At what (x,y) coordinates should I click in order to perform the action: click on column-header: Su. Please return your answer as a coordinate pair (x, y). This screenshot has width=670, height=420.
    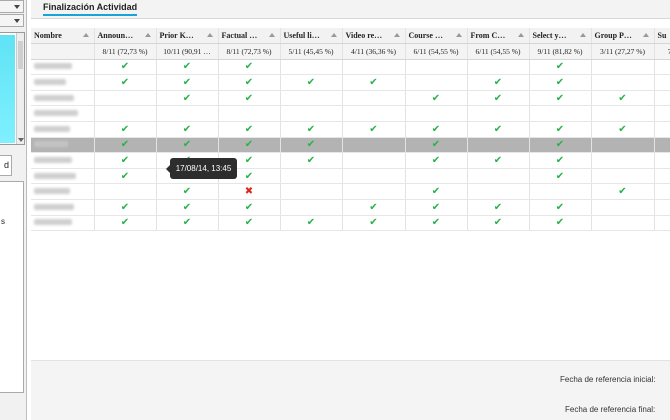
    Looking at the image, I should click on (662, 36).